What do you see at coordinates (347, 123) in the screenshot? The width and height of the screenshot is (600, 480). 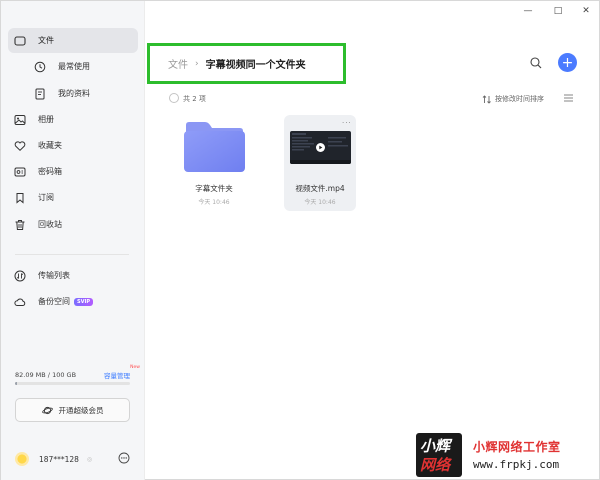 I see `more-options-icon: ···` at bounding box center [347, 123].